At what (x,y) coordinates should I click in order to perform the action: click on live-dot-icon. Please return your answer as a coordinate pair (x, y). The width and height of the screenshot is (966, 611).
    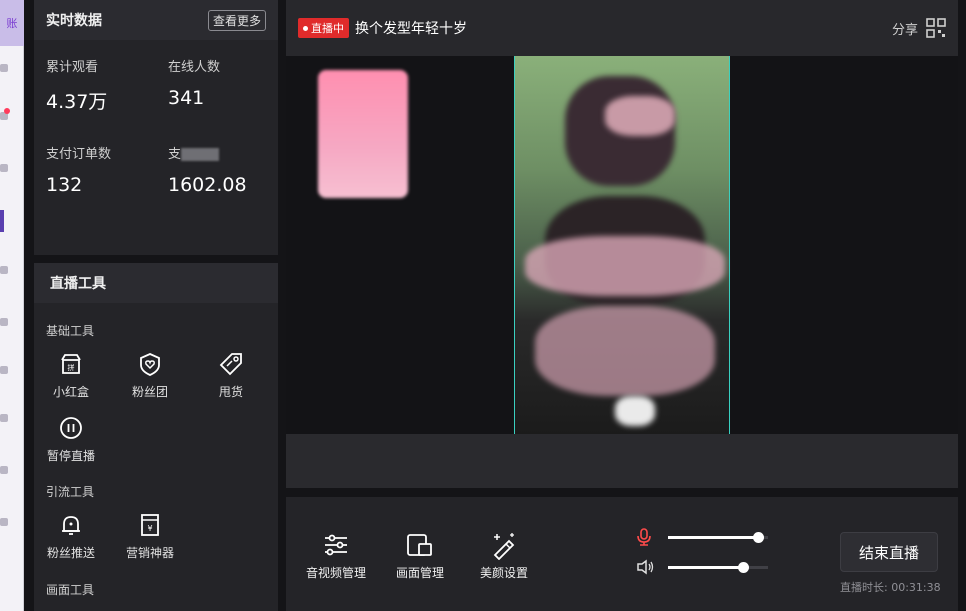
    Looking at the image, I should click on (305, 28).